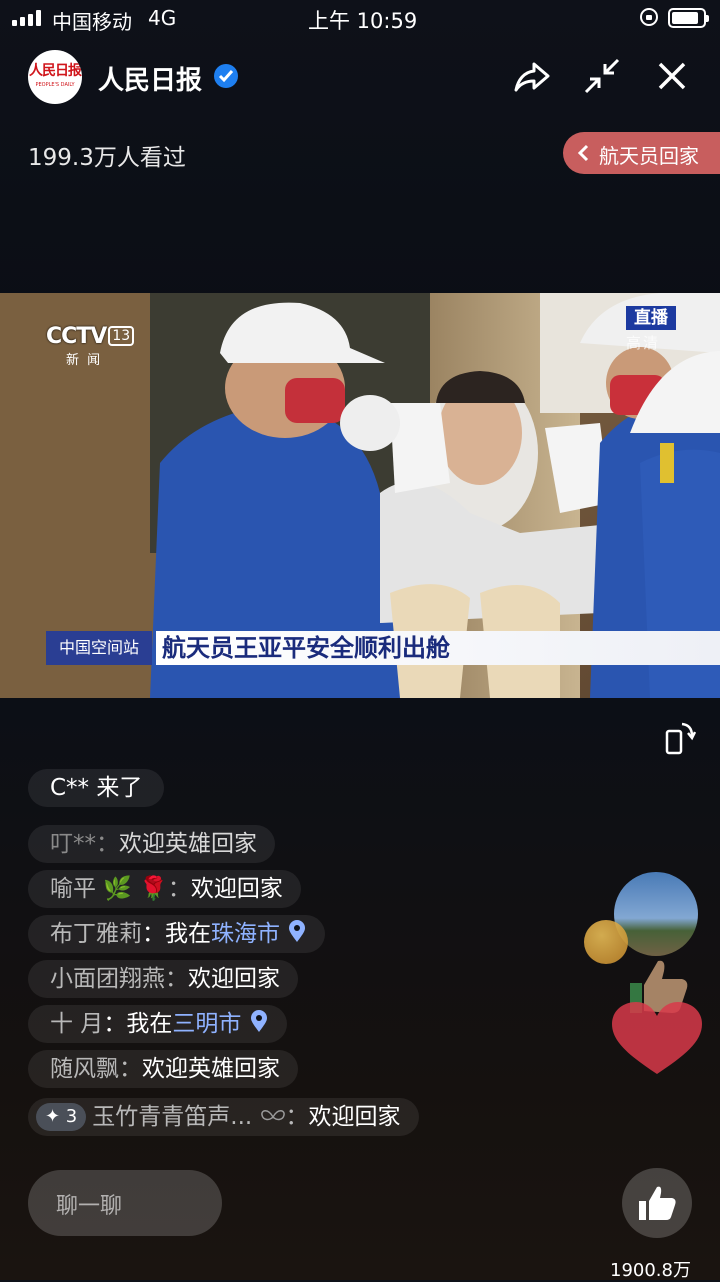 The height and width of the screenshot is (1282, 720). I want to click on channel-sub: 新 闻, so click(84, 360).